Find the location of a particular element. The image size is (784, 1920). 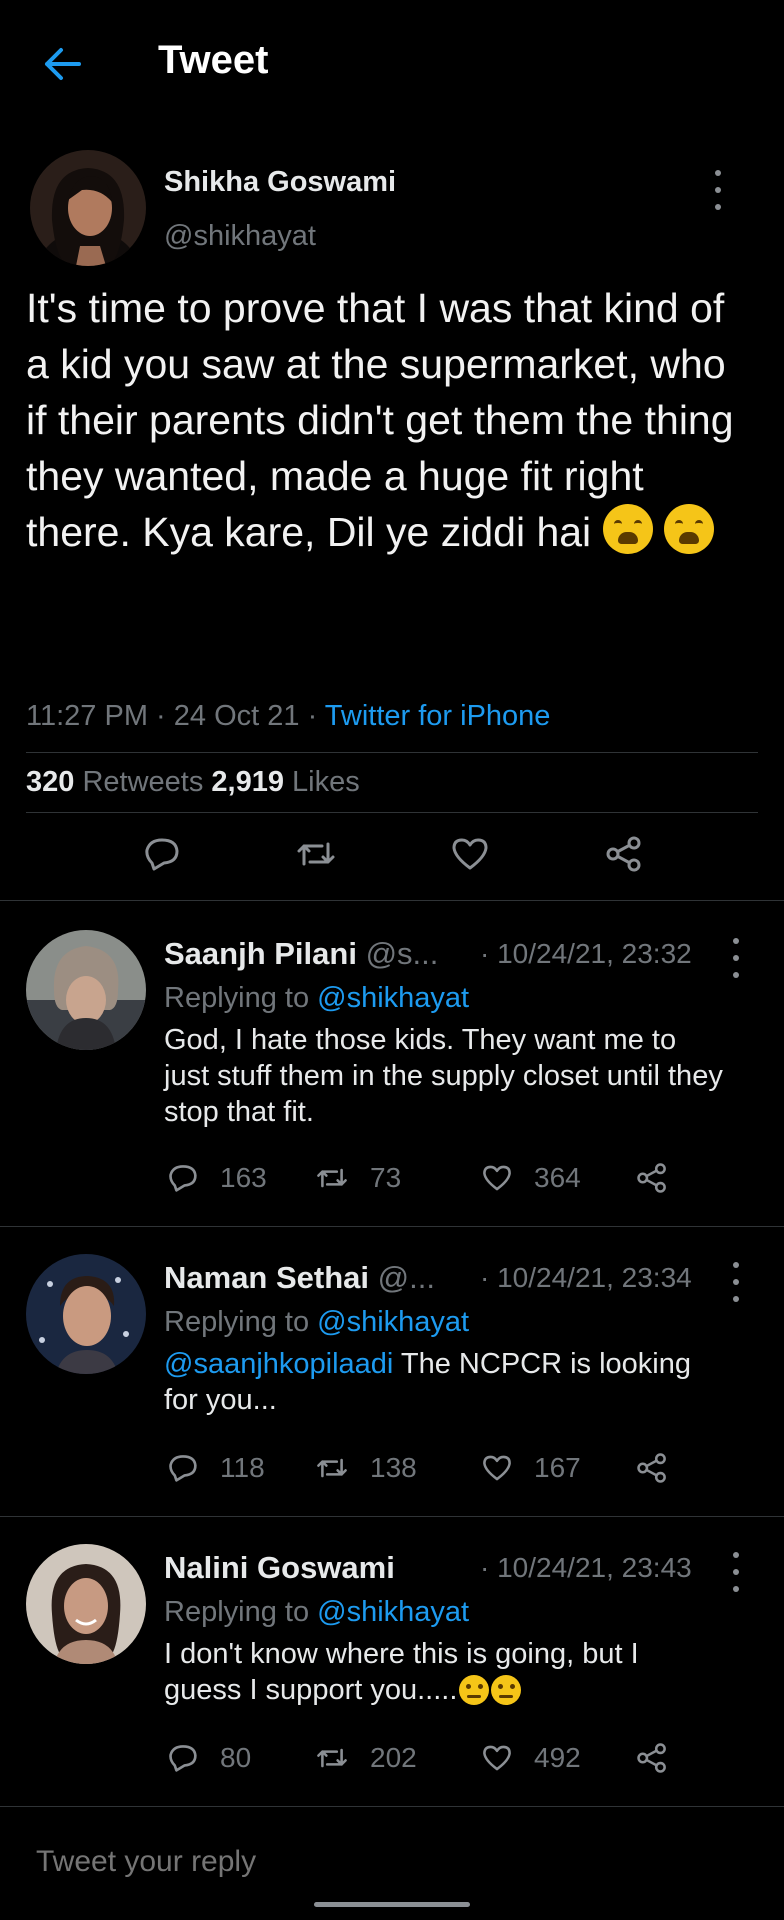

reply-count: 80 is located at coordinates (236, 1757).